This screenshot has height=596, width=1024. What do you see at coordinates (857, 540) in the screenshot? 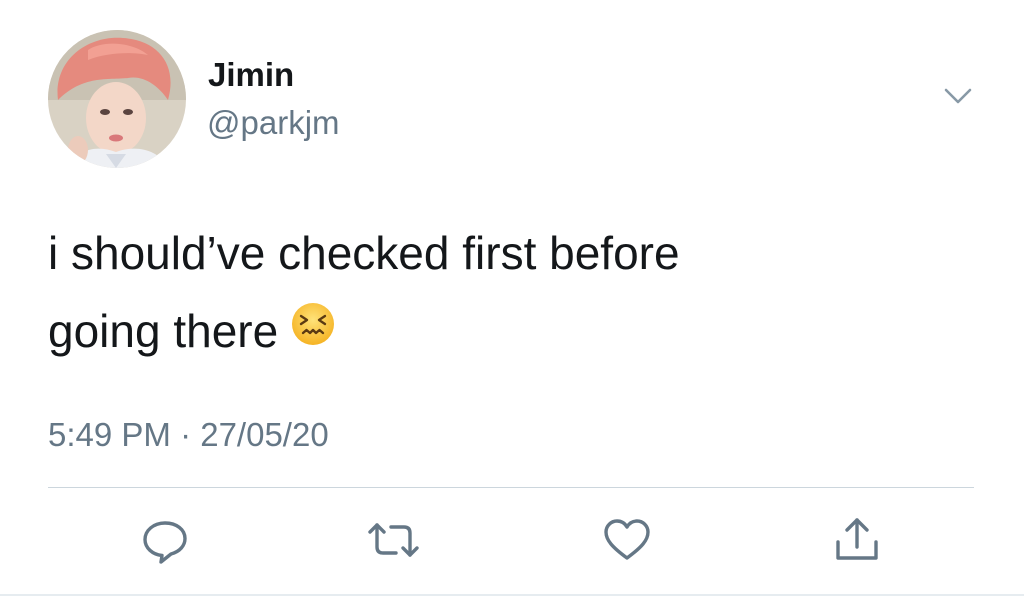
I see `share-icon` at bounding box center [857, 540].